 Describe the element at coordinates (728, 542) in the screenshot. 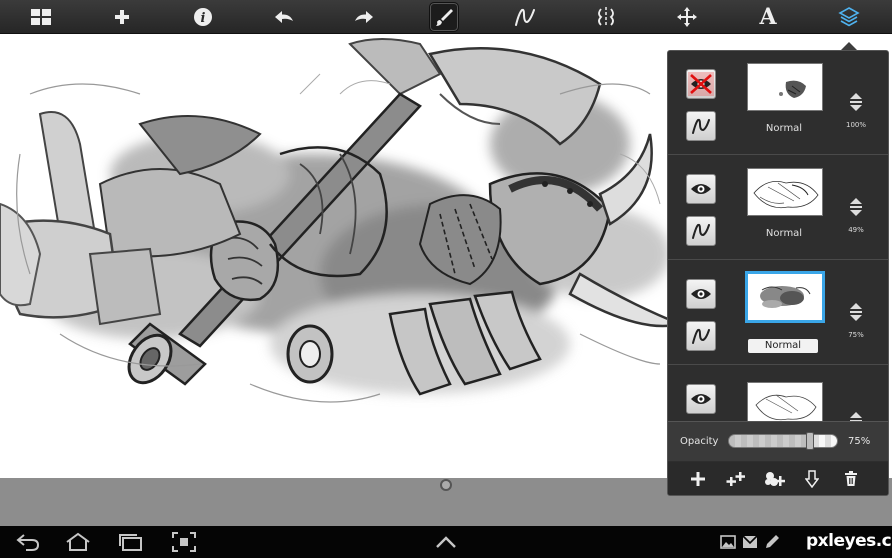

I see `gallery-notification-icon` at that location.